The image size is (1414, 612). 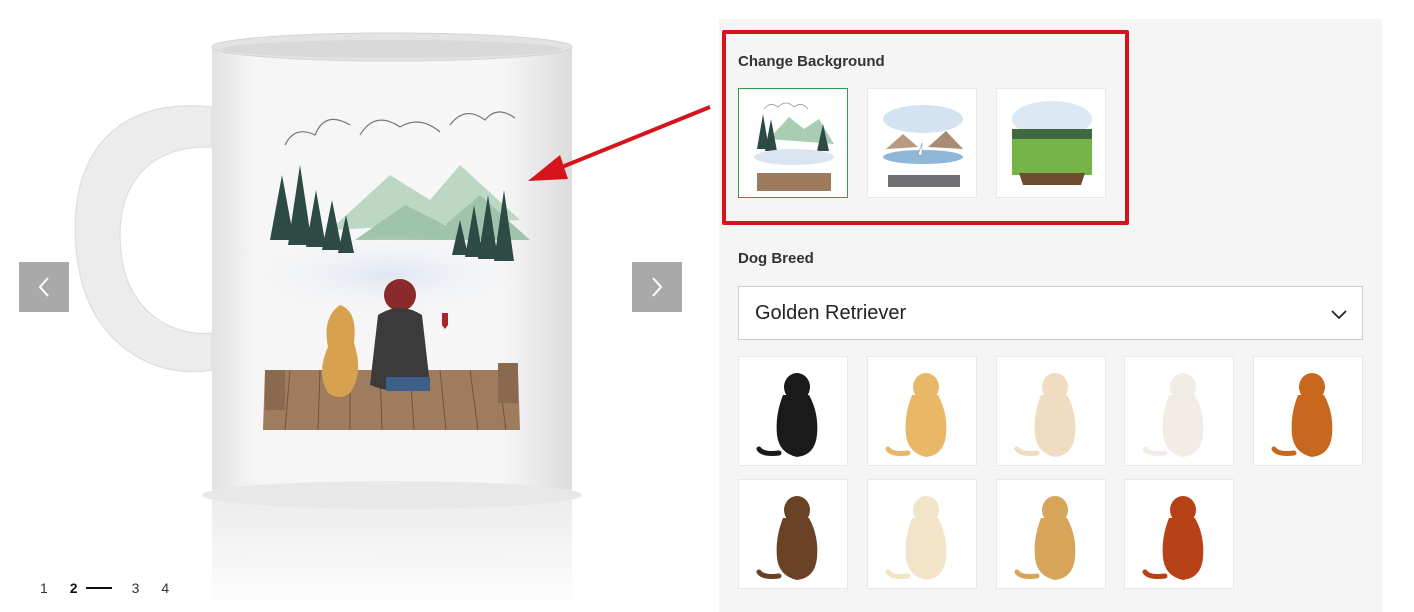 What do you see at coordinates (776, 258) in the screenshot?
I see `dog-breed-label: Dog Breed` at bounding box center [776, 258].